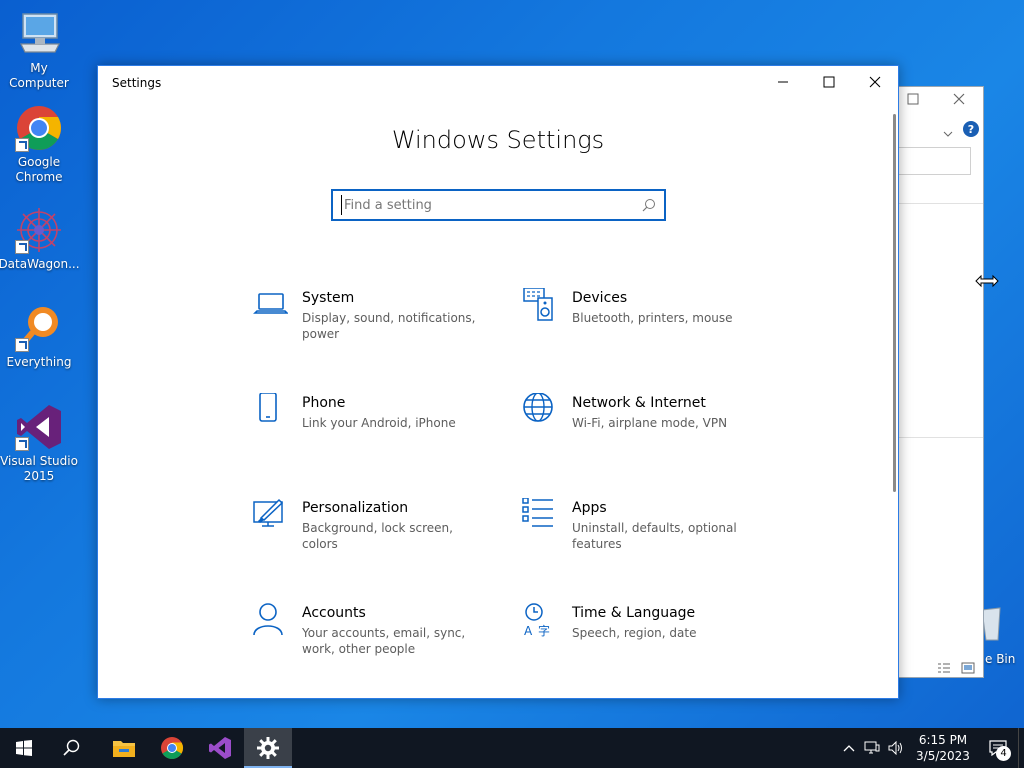 The image size is (1024, 768). Describe the element at coordinates (270, 306) in the screenshot. I see `laptop-icon` at that location.